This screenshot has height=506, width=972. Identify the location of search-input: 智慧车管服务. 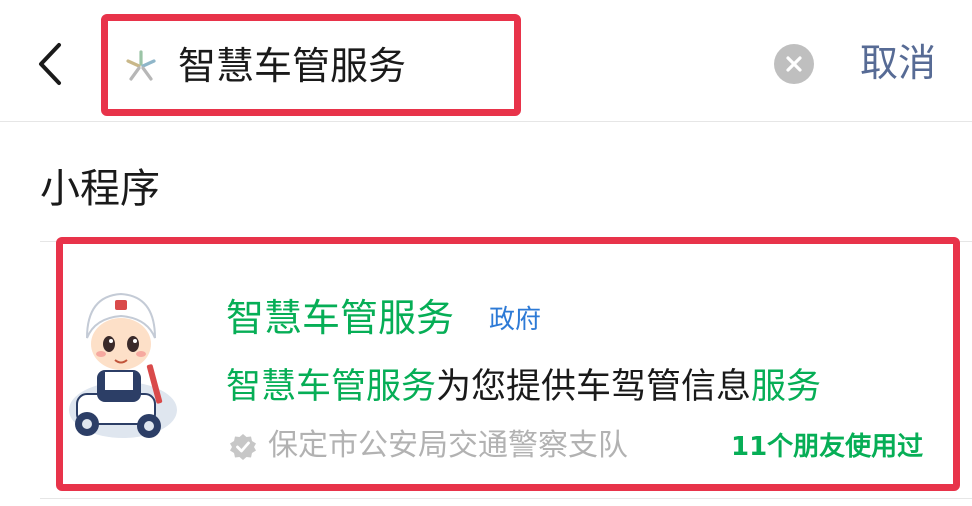
(311, 65).